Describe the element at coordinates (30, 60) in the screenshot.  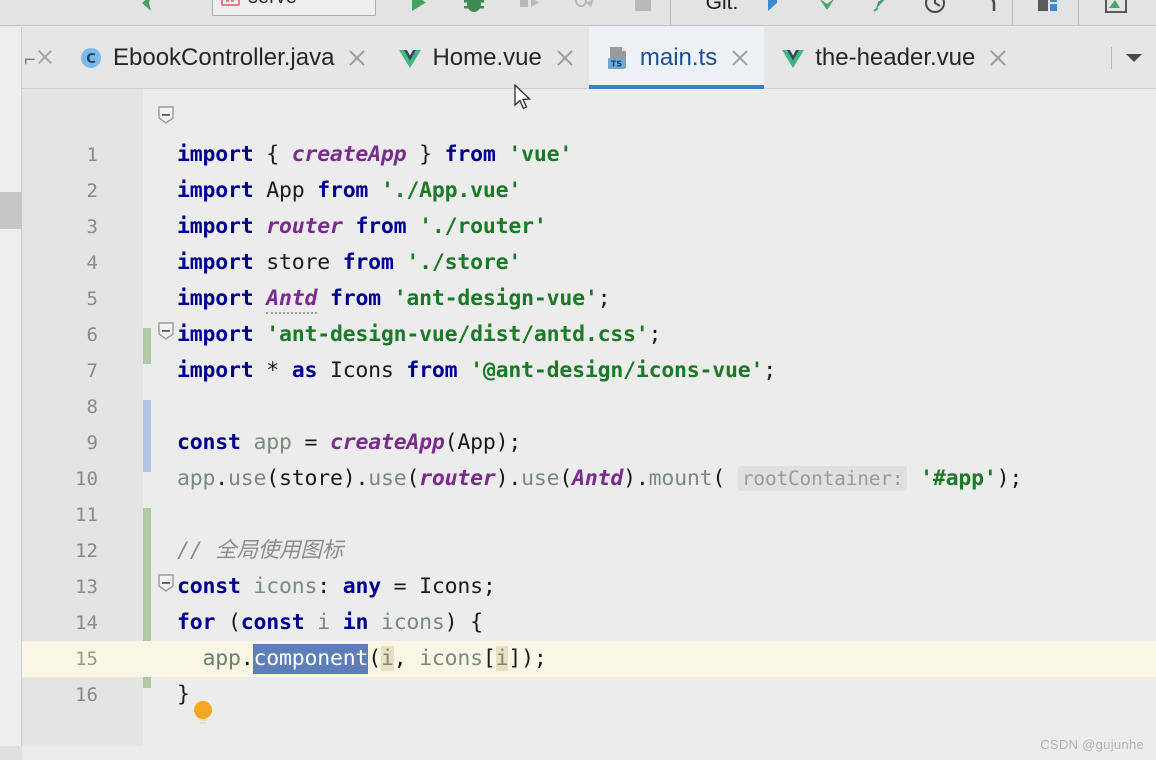
I see `tab-overflow-indicator: ⌐` at that location.